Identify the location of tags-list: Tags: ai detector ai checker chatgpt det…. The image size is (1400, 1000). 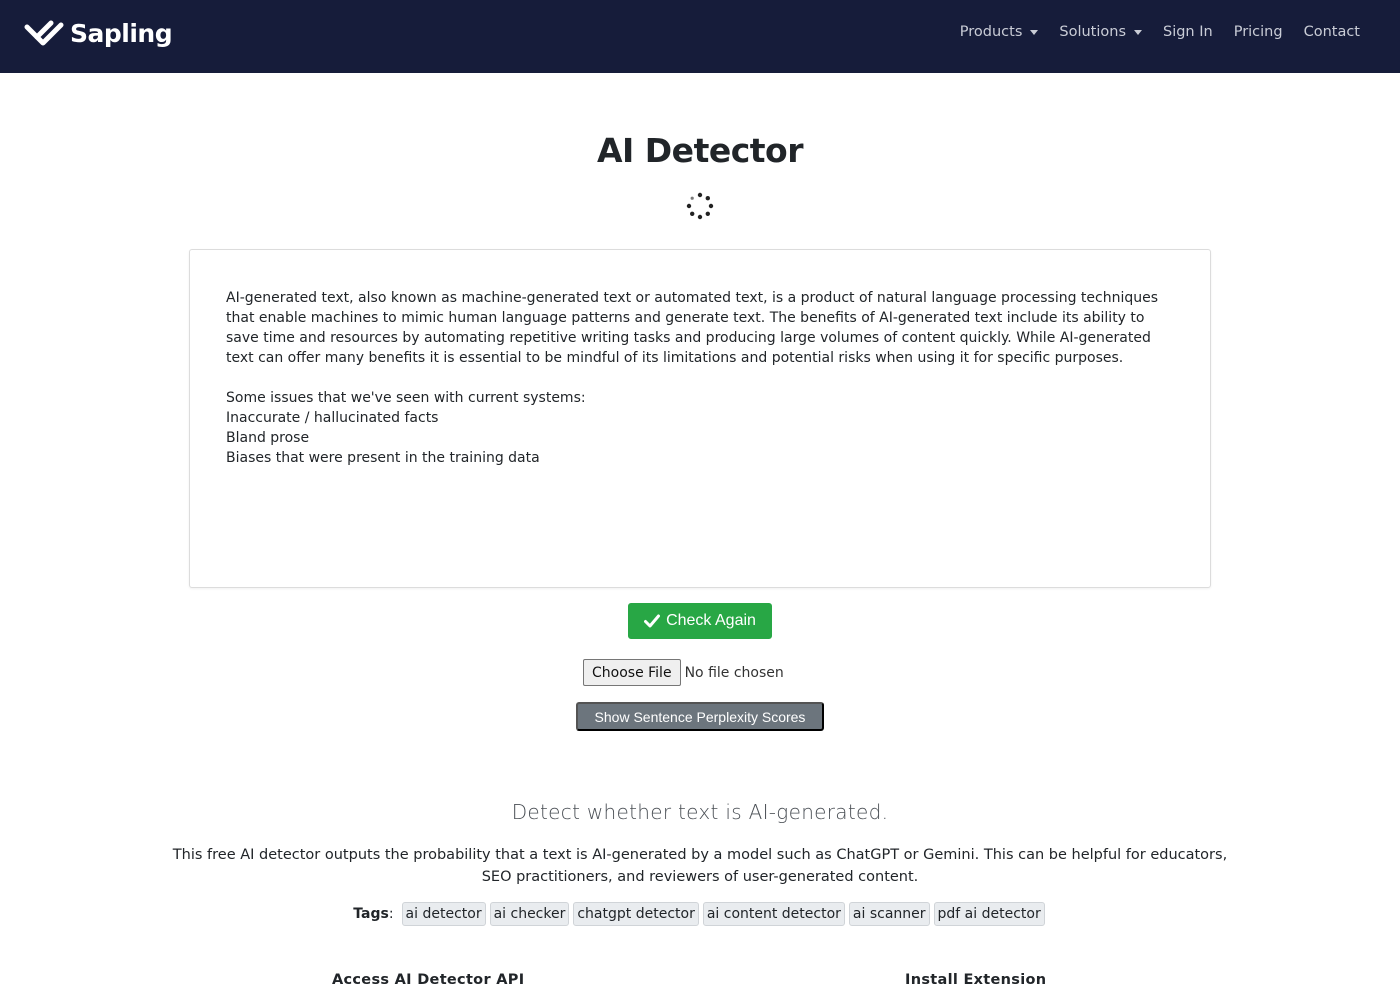
(700, 914).